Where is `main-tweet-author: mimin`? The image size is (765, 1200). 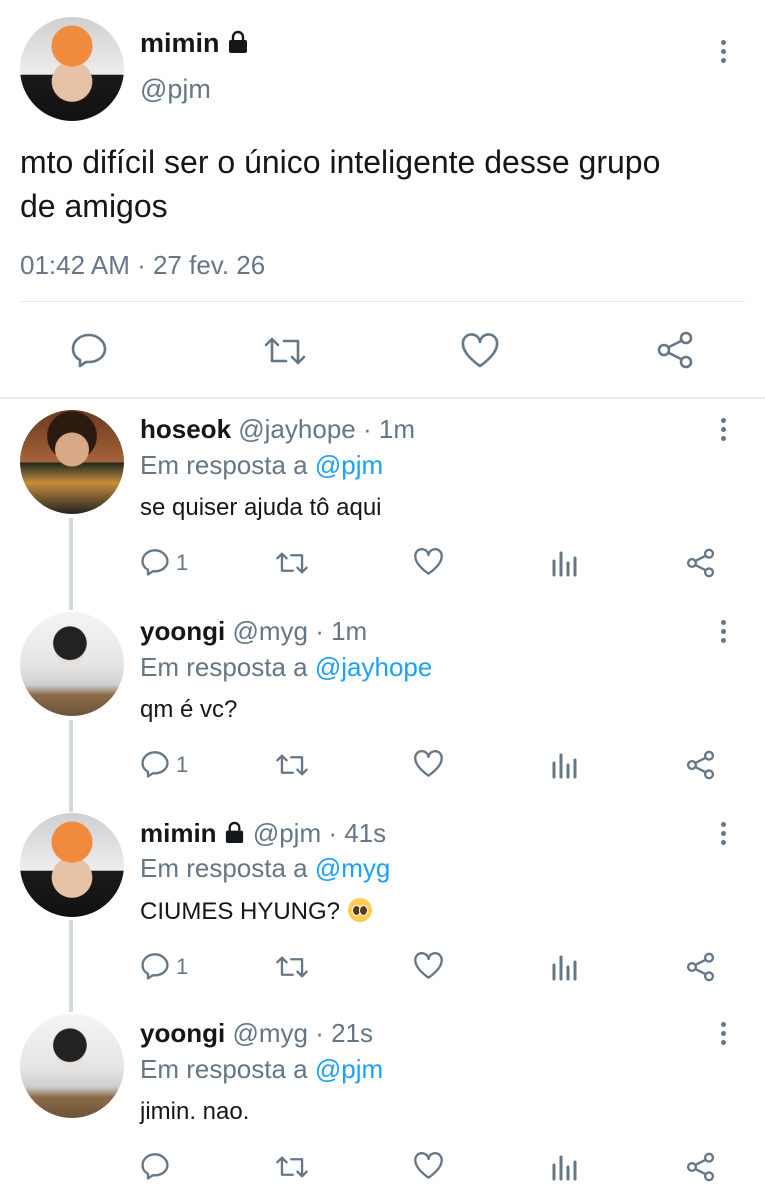
main-tweet-author: mimin is located at coordinates (195, 44).